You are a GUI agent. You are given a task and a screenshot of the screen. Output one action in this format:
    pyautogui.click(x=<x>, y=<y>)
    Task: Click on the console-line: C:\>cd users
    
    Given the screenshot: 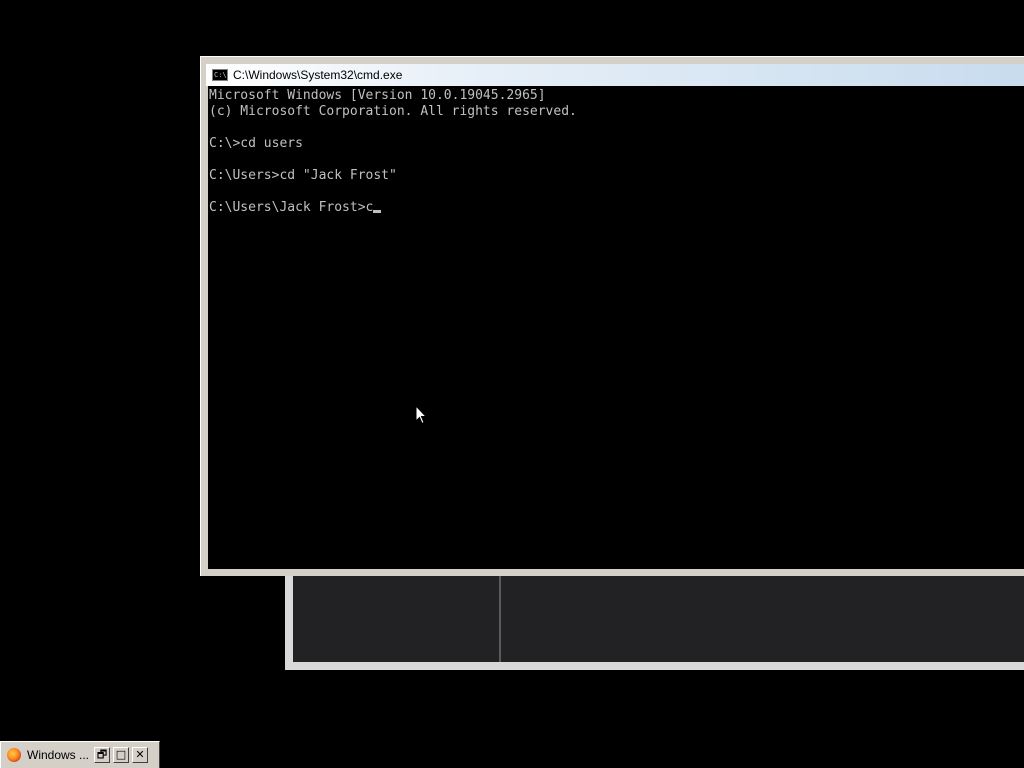 What is the action you would take?
    pyautogui.click(x=256, y=143)
    